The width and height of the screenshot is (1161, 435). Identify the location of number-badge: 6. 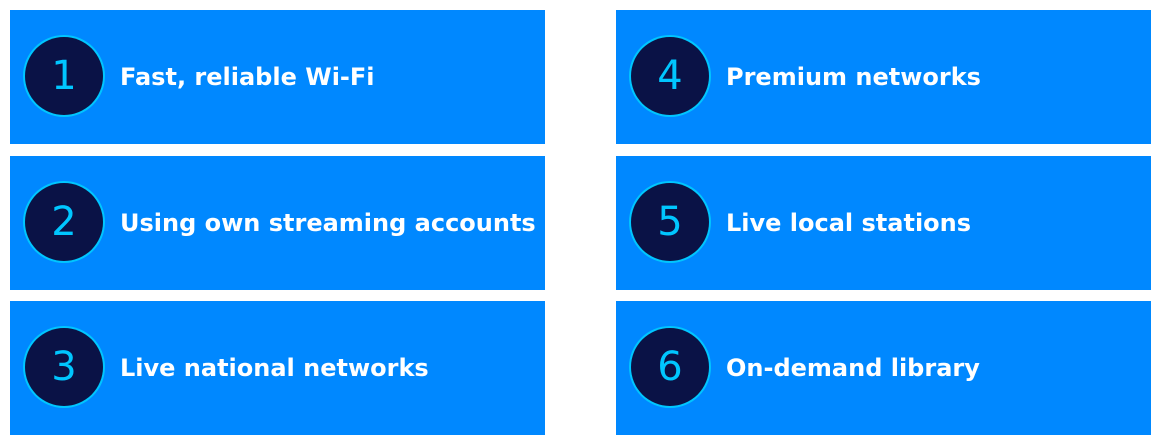
(670, 367).